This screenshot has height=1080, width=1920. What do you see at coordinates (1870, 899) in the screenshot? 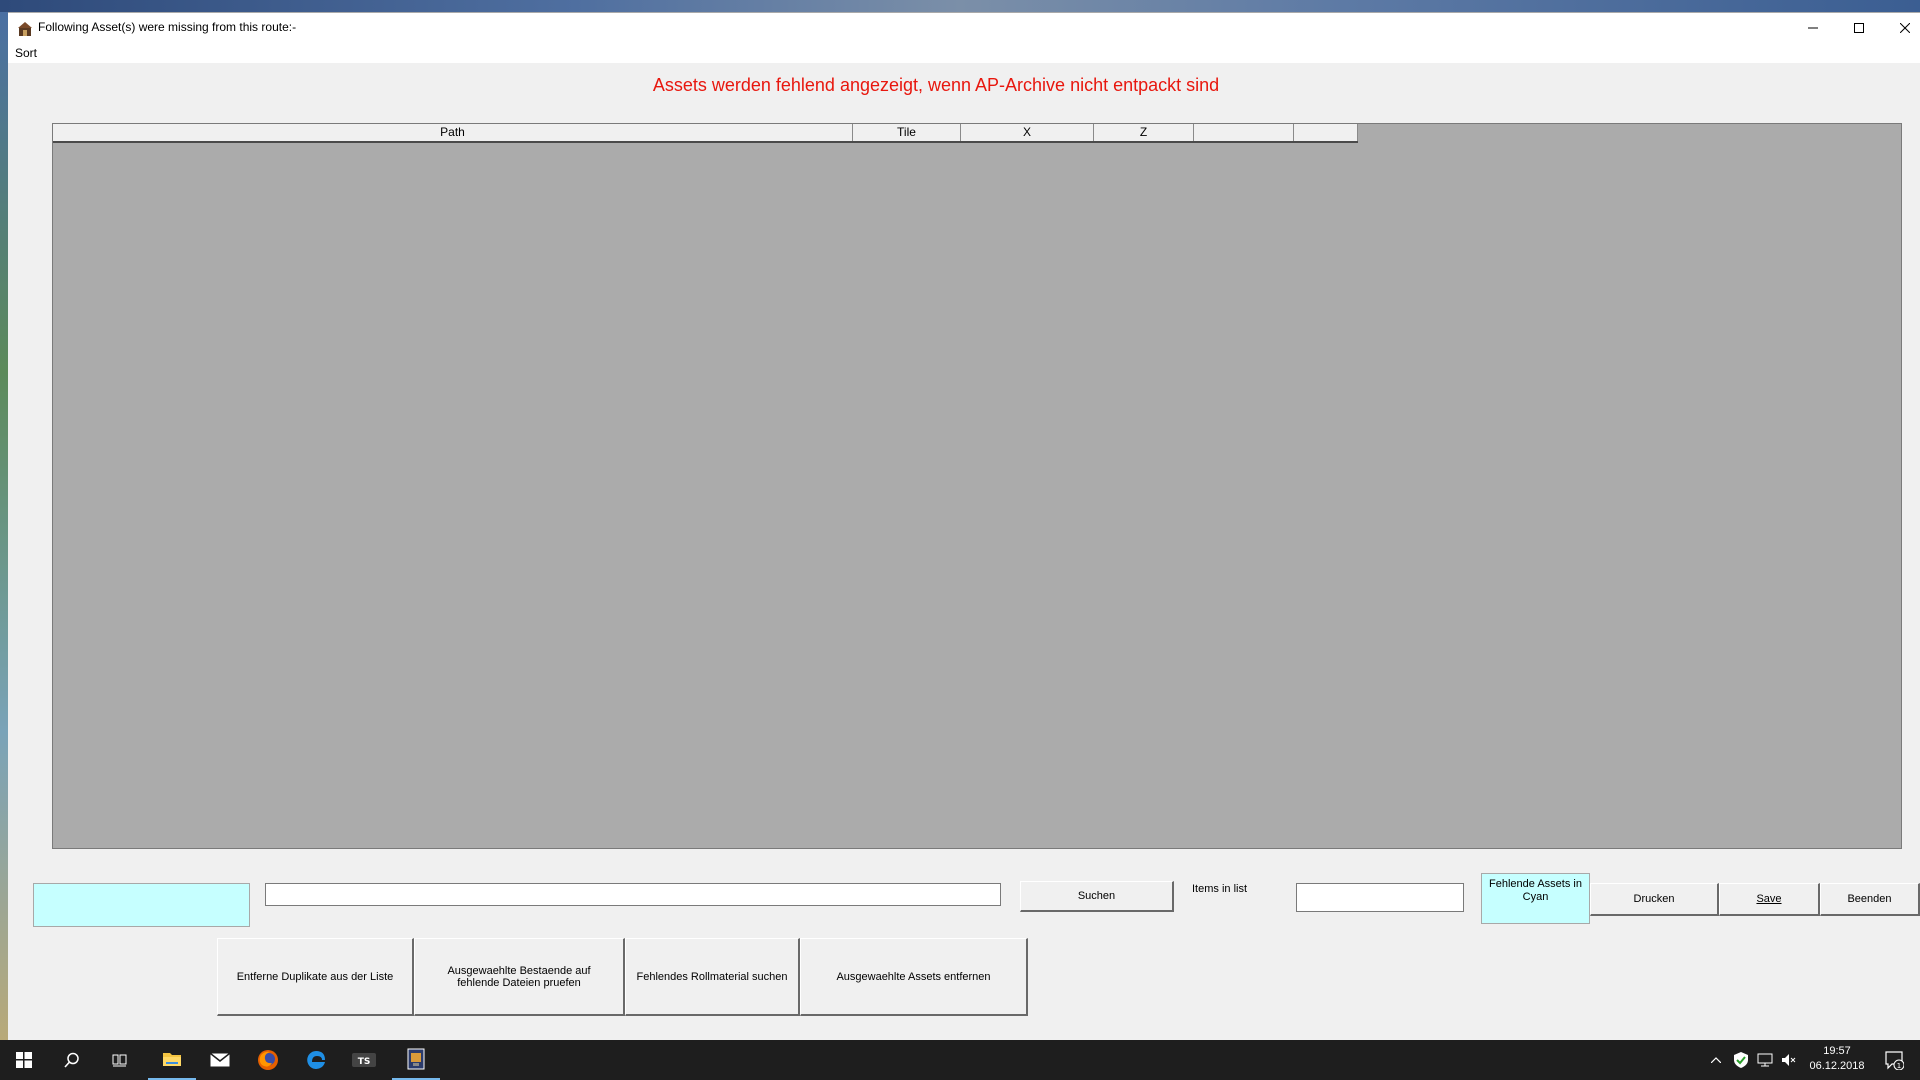
I see `exit-button: Beenden` at bounding box center [1870, 899].